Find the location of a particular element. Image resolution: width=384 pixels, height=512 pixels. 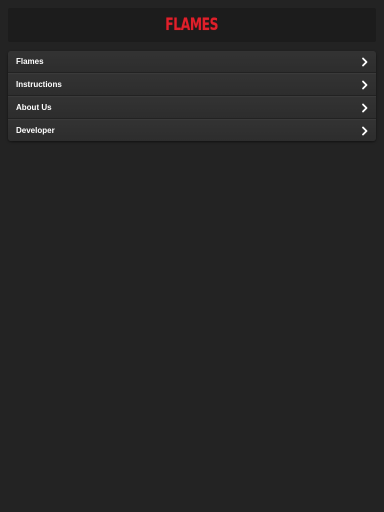

menu-item-label: About Us is located at coordinates (34, 107).